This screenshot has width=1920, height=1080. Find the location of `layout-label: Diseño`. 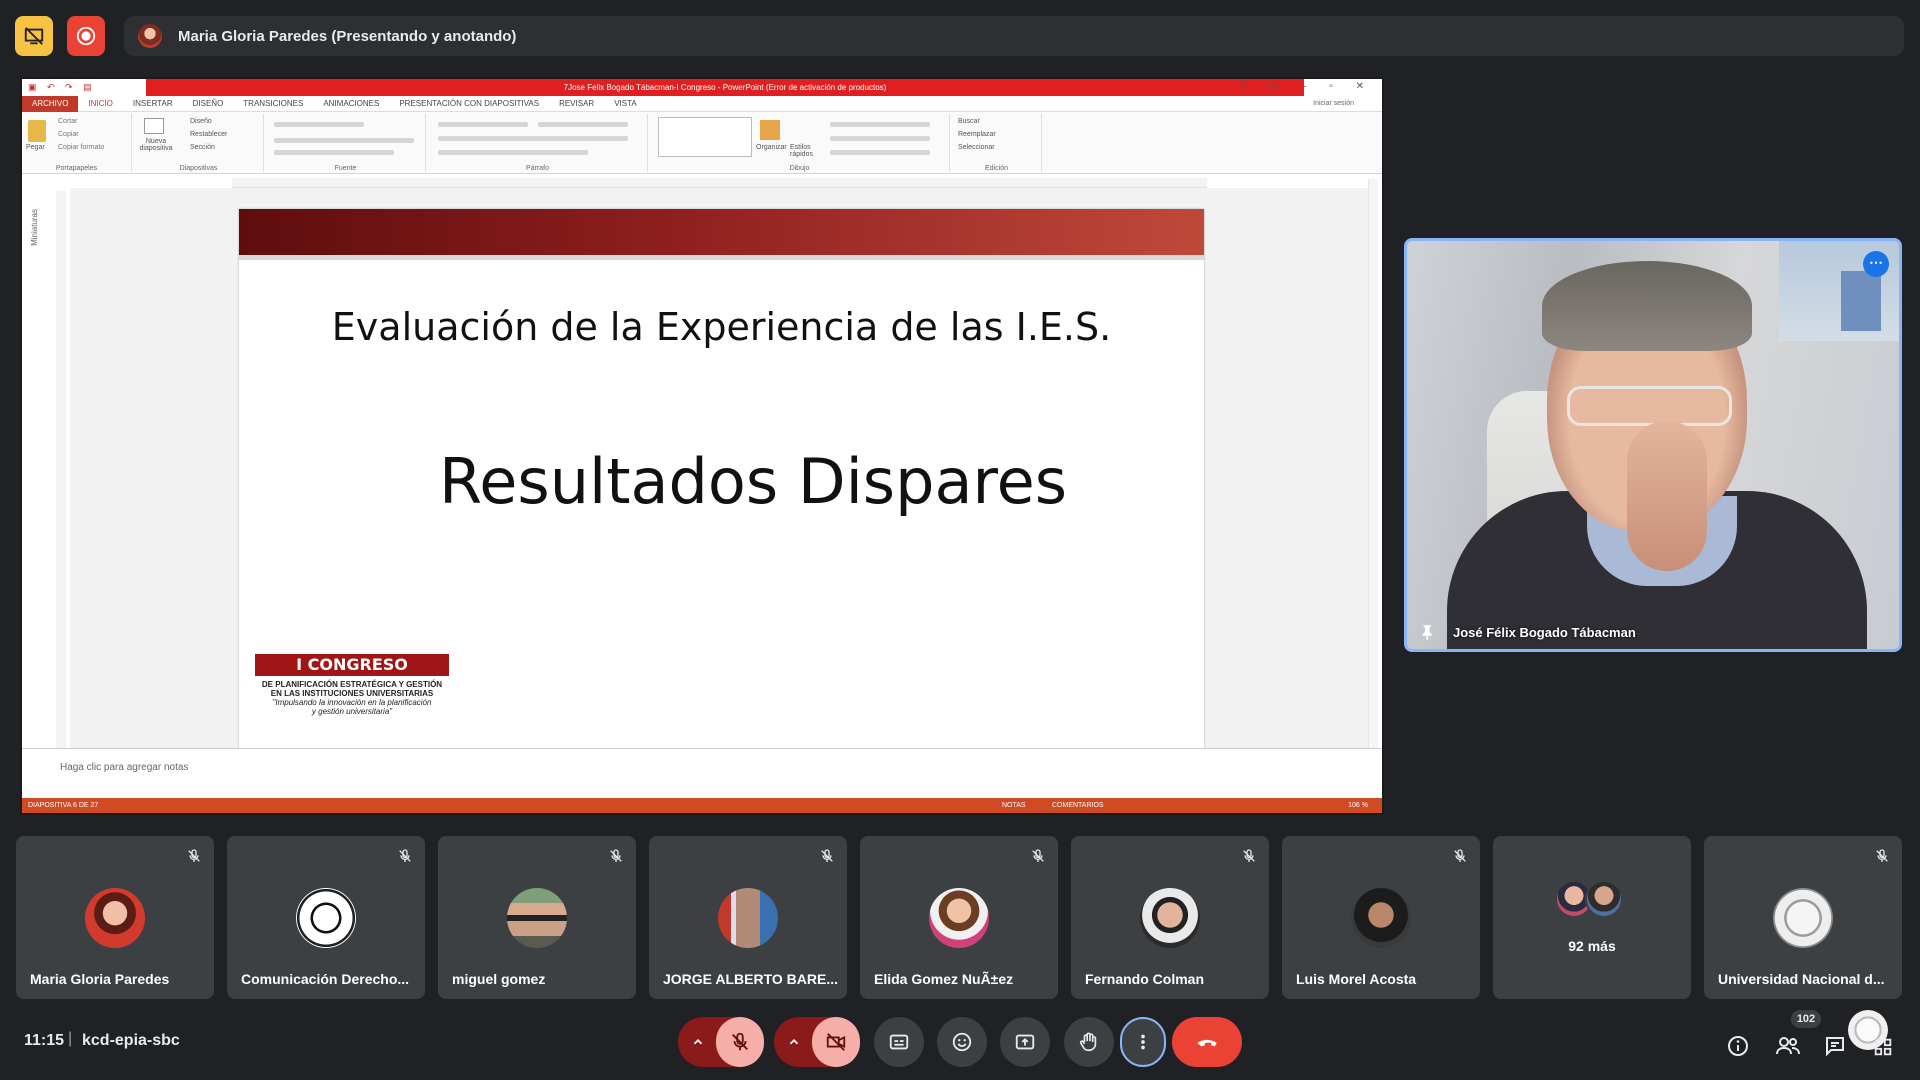

layout-label: Diseño is located at coordinates (201, 121).